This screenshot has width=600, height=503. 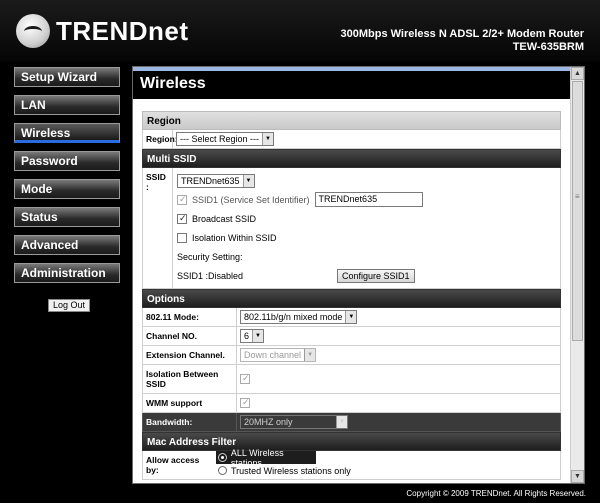 I want to click on sidebar-item-administration: Administration, so click(x=67, y=273).